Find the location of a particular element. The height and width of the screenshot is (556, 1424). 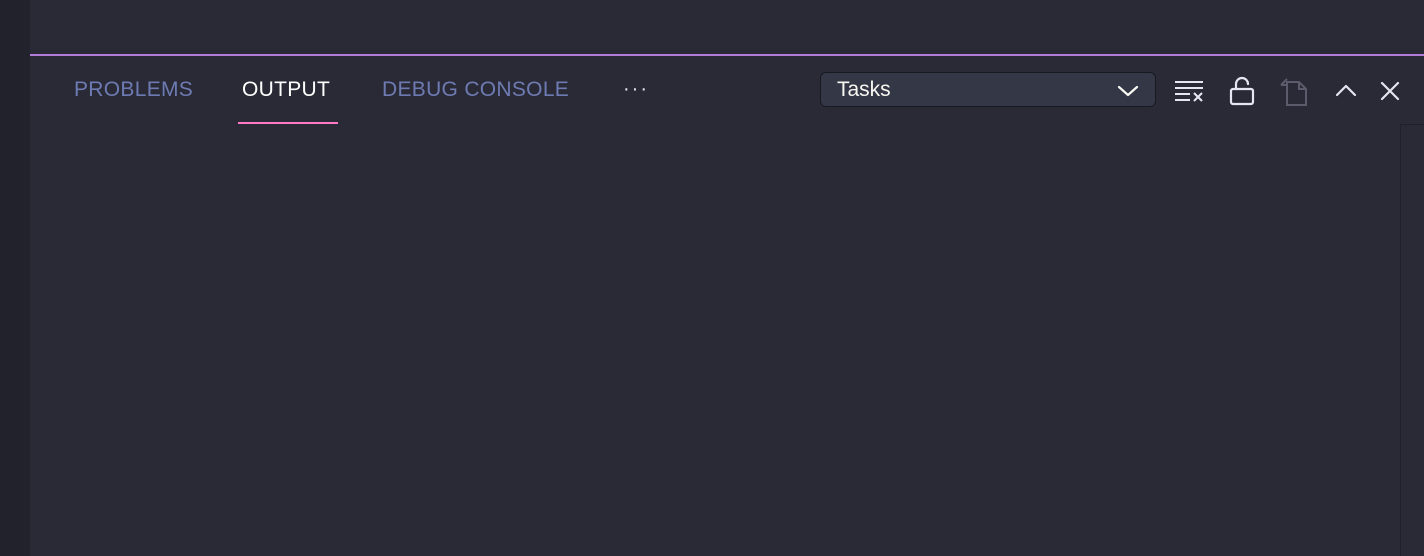

active-tab-indicator is located at coordinates (288, 123).